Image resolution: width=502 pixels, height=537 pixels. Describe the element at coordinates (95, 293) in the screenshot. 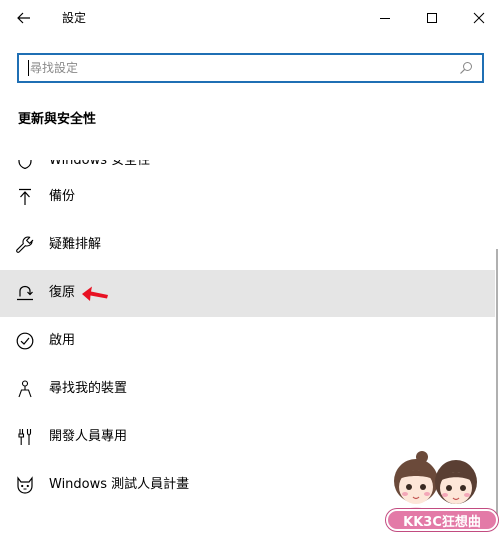

I see `red-pointer-arrow-icon` at that location.